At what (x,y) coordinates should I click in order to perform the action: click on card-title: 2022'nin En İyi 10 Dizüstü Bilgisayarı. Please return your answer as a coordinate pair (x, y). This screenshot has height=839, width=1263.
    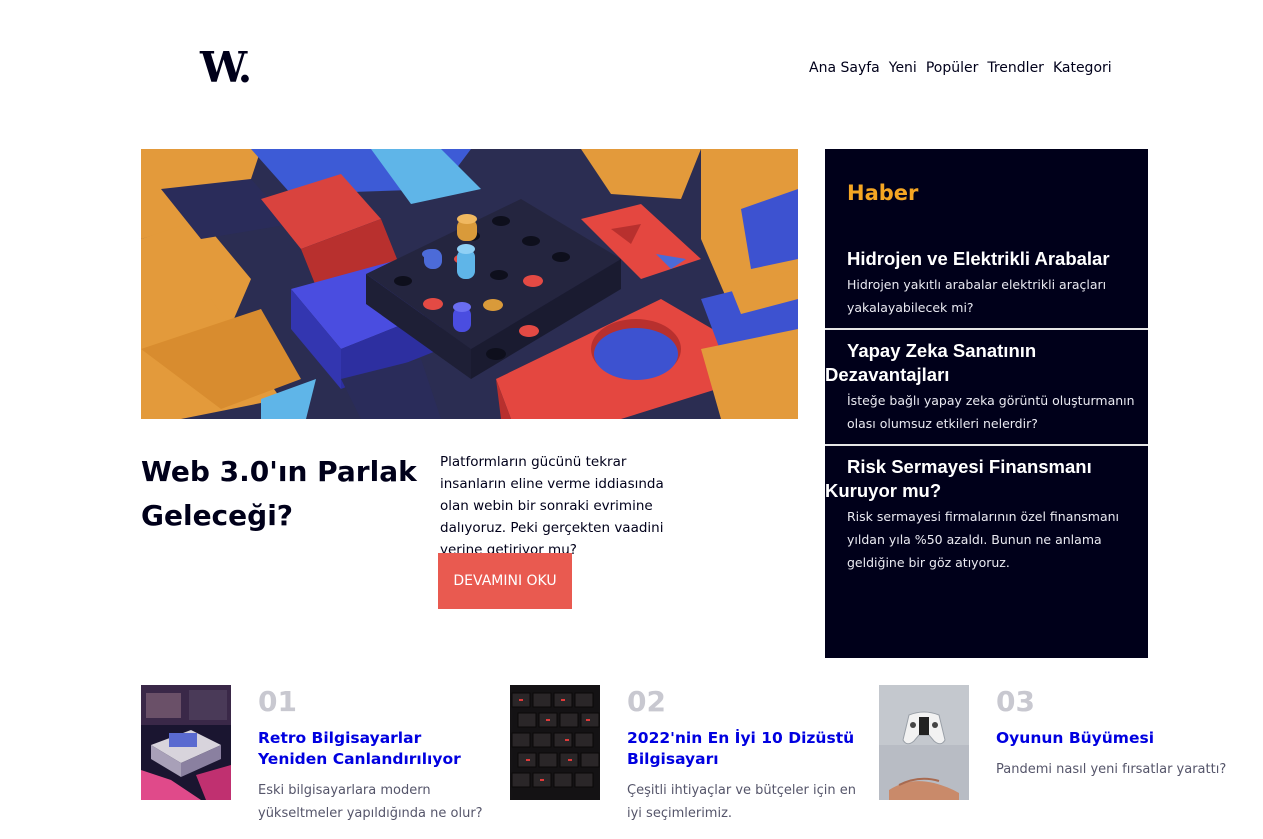
    Looking at the image, I should click on (742, 749).